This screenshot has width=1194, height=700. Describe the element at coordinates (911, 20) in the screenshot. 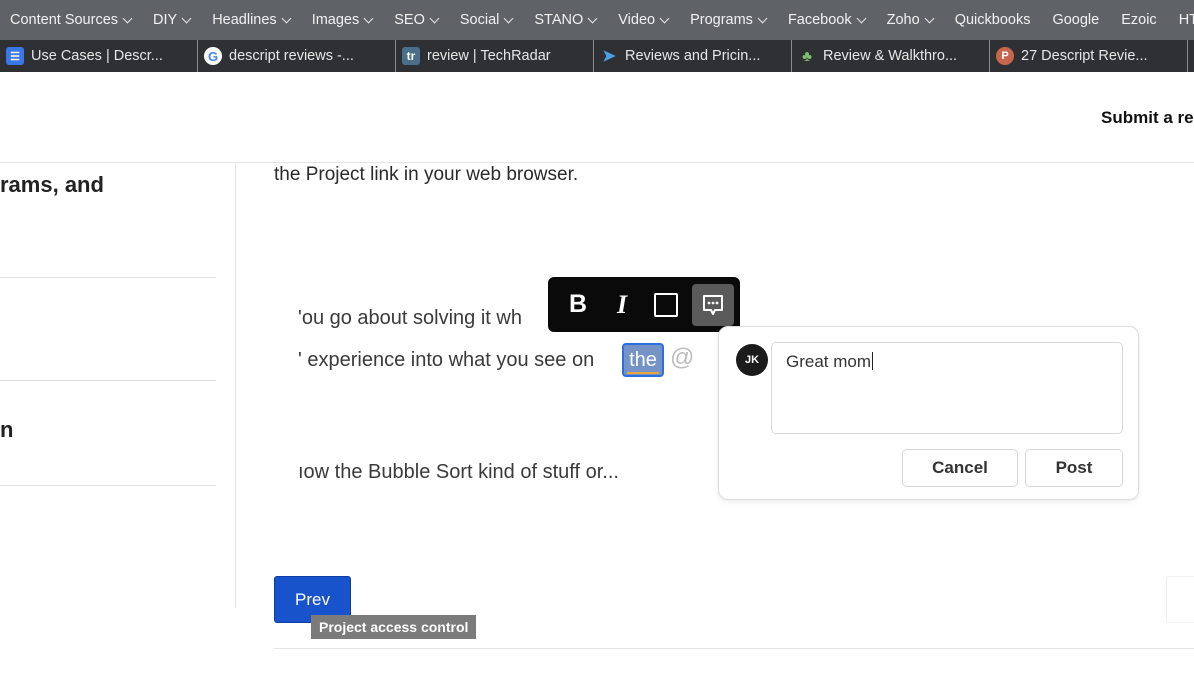

I see `bookmark-folder-zoho: Zoho` at that location.